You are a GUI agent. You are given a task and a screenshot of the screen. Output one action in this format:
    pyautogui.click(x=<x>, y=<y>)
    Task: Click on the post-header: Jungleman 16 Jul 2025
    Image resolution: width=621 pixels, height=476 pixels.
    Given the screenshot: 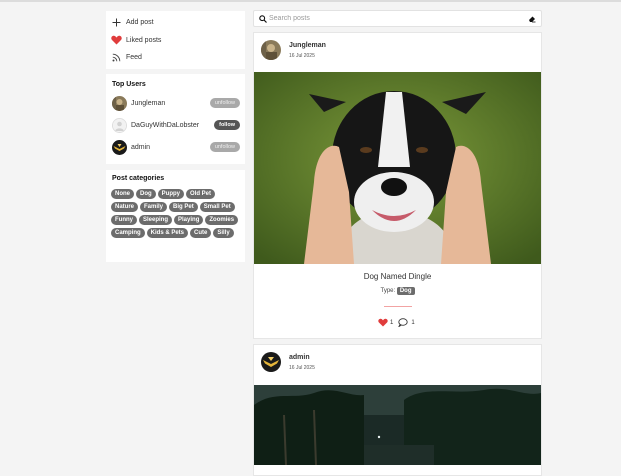 What is the action you would take?
    pyautogui.click(x=293, y=50)
    